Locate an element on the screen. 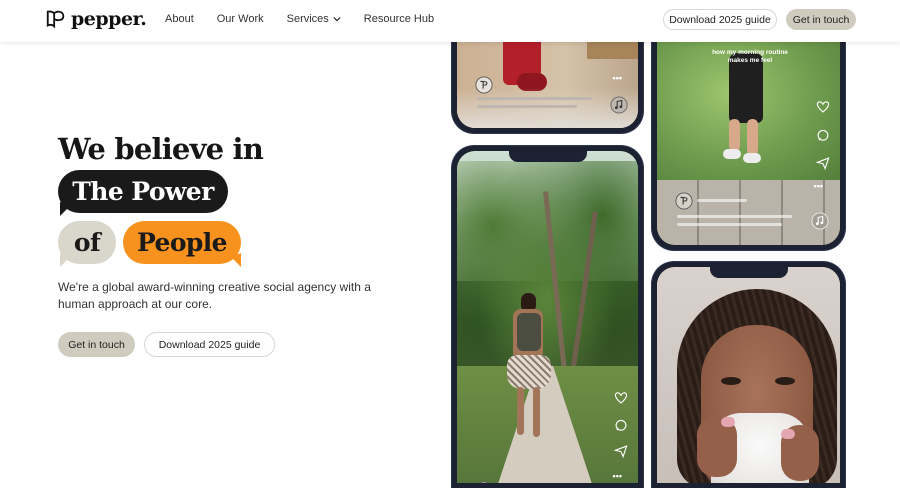 The width and height of the screenshot is (900, 488). phone-mockup-top-left: ••• is located at coordinates (547, 81).